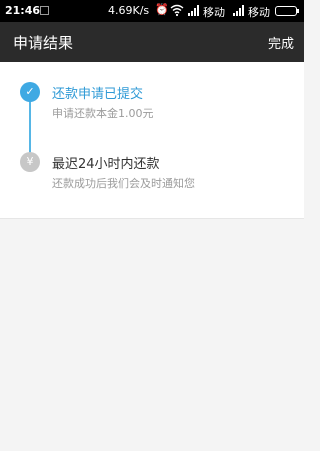 The image size is (320, 451). Describe the element at coordinates (98, 94) in the screenshot. I see `step-title-submitted: 还款申请已提交` at that location.